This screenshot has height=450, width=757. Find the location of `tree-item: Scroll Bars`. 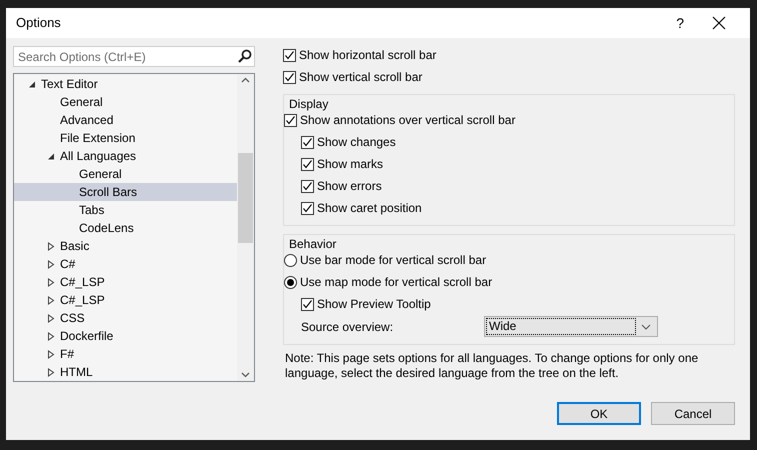

tree-item: Scroll Bars is located at coordinates (125, 192).